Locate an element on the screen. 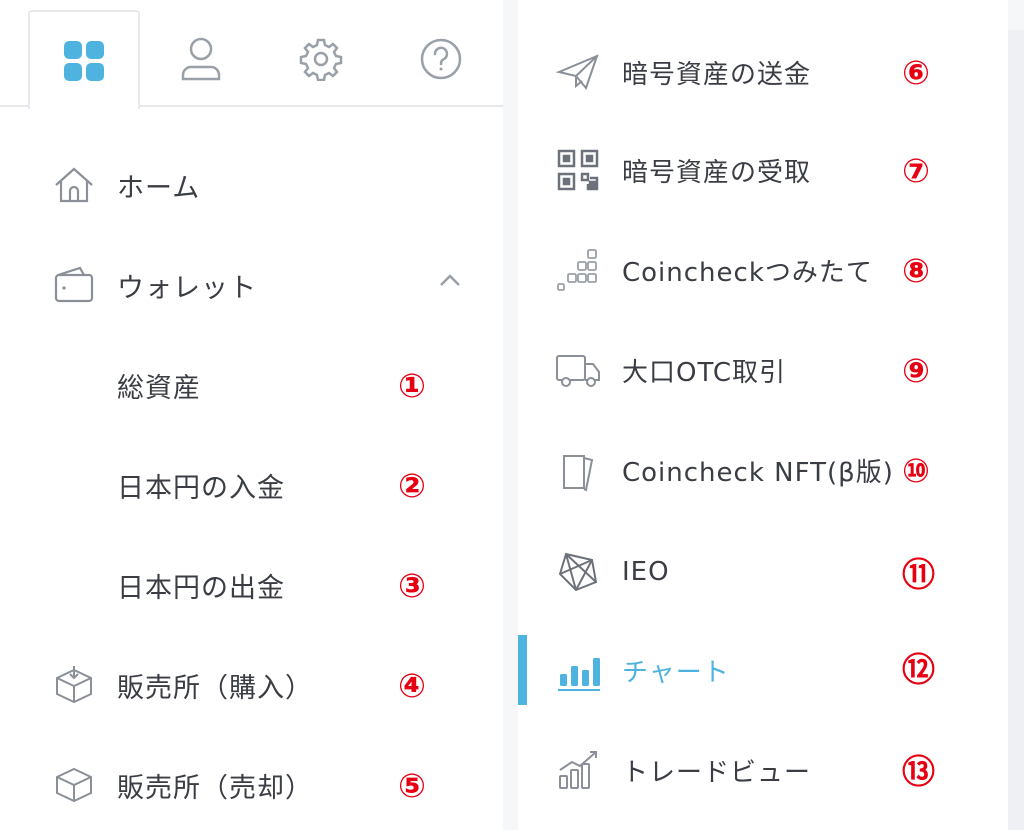  nav-crypto-send-label: 暗号資産の送金 is located at coordinates (717, 74).